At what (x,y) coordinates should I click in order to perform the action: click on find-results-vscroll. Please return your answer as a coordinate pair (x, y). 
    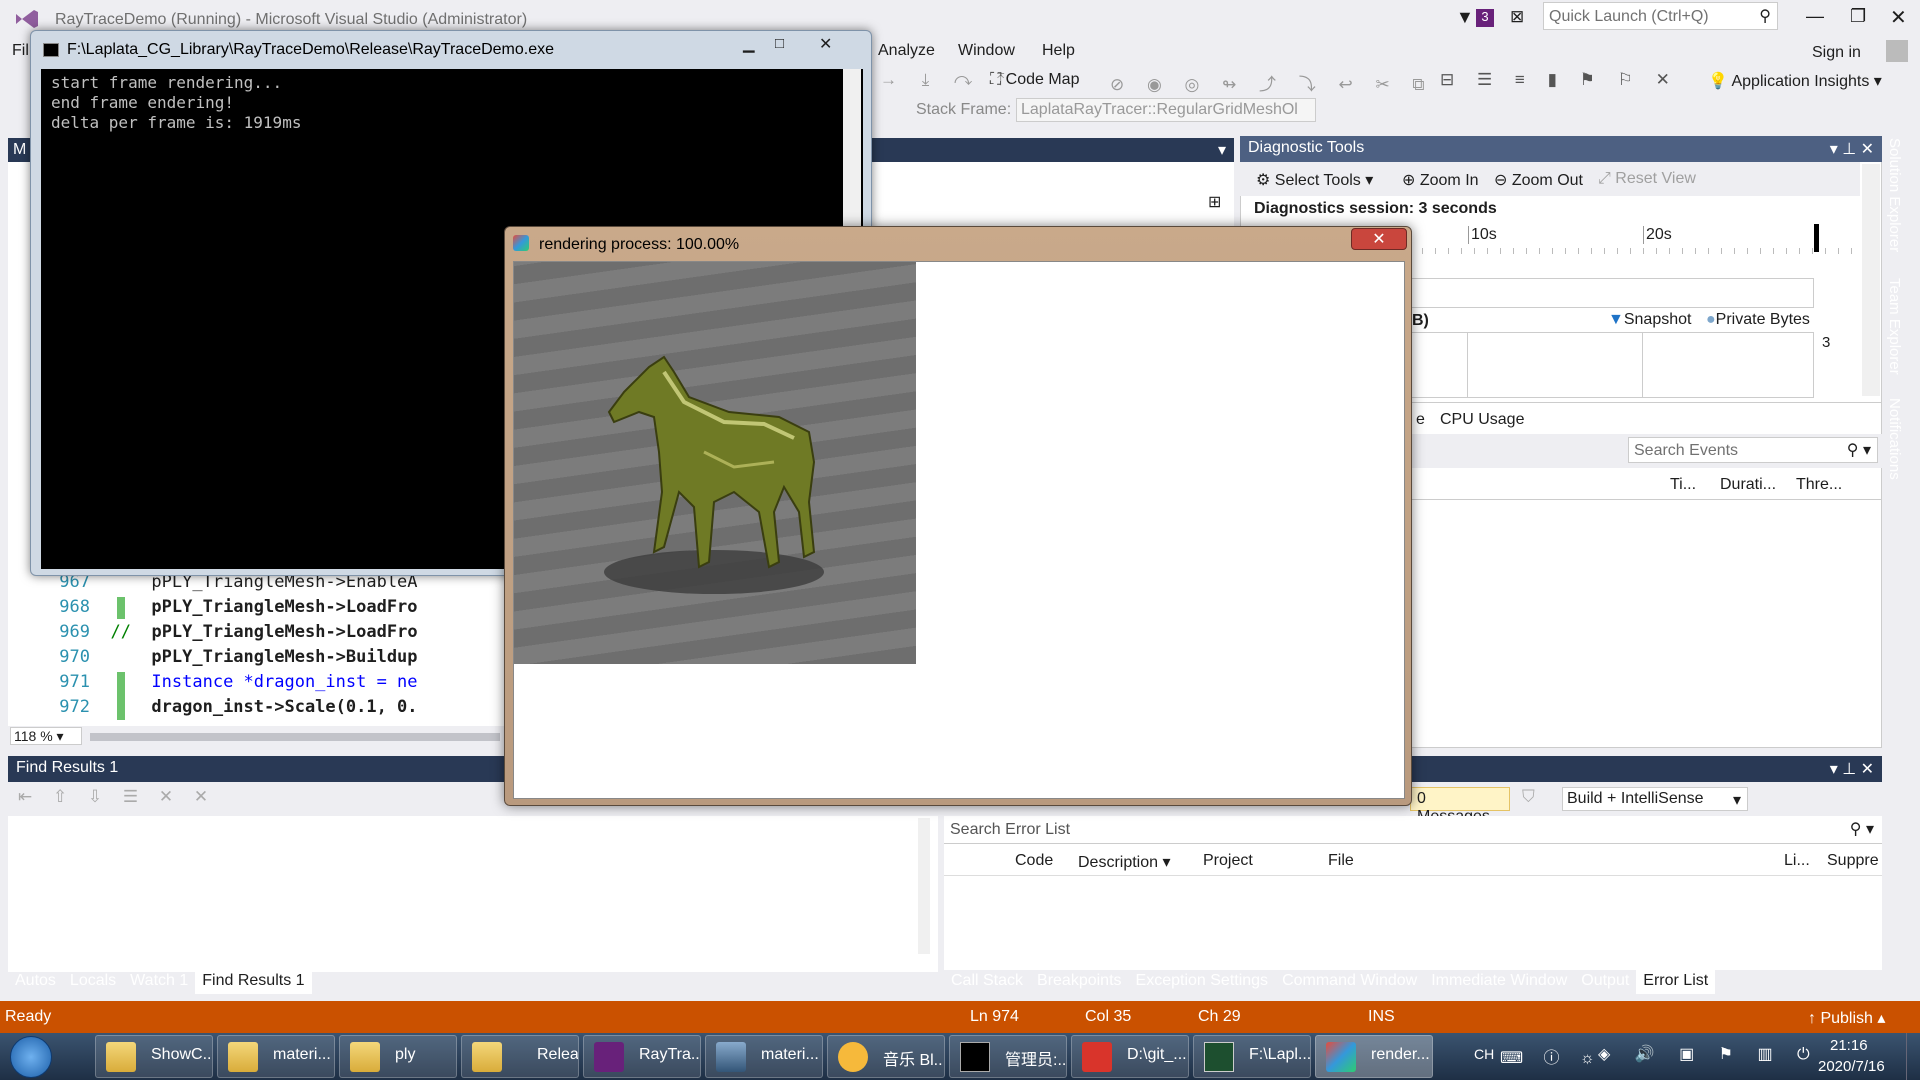
    Looking at the image, I should click on (924, 886).